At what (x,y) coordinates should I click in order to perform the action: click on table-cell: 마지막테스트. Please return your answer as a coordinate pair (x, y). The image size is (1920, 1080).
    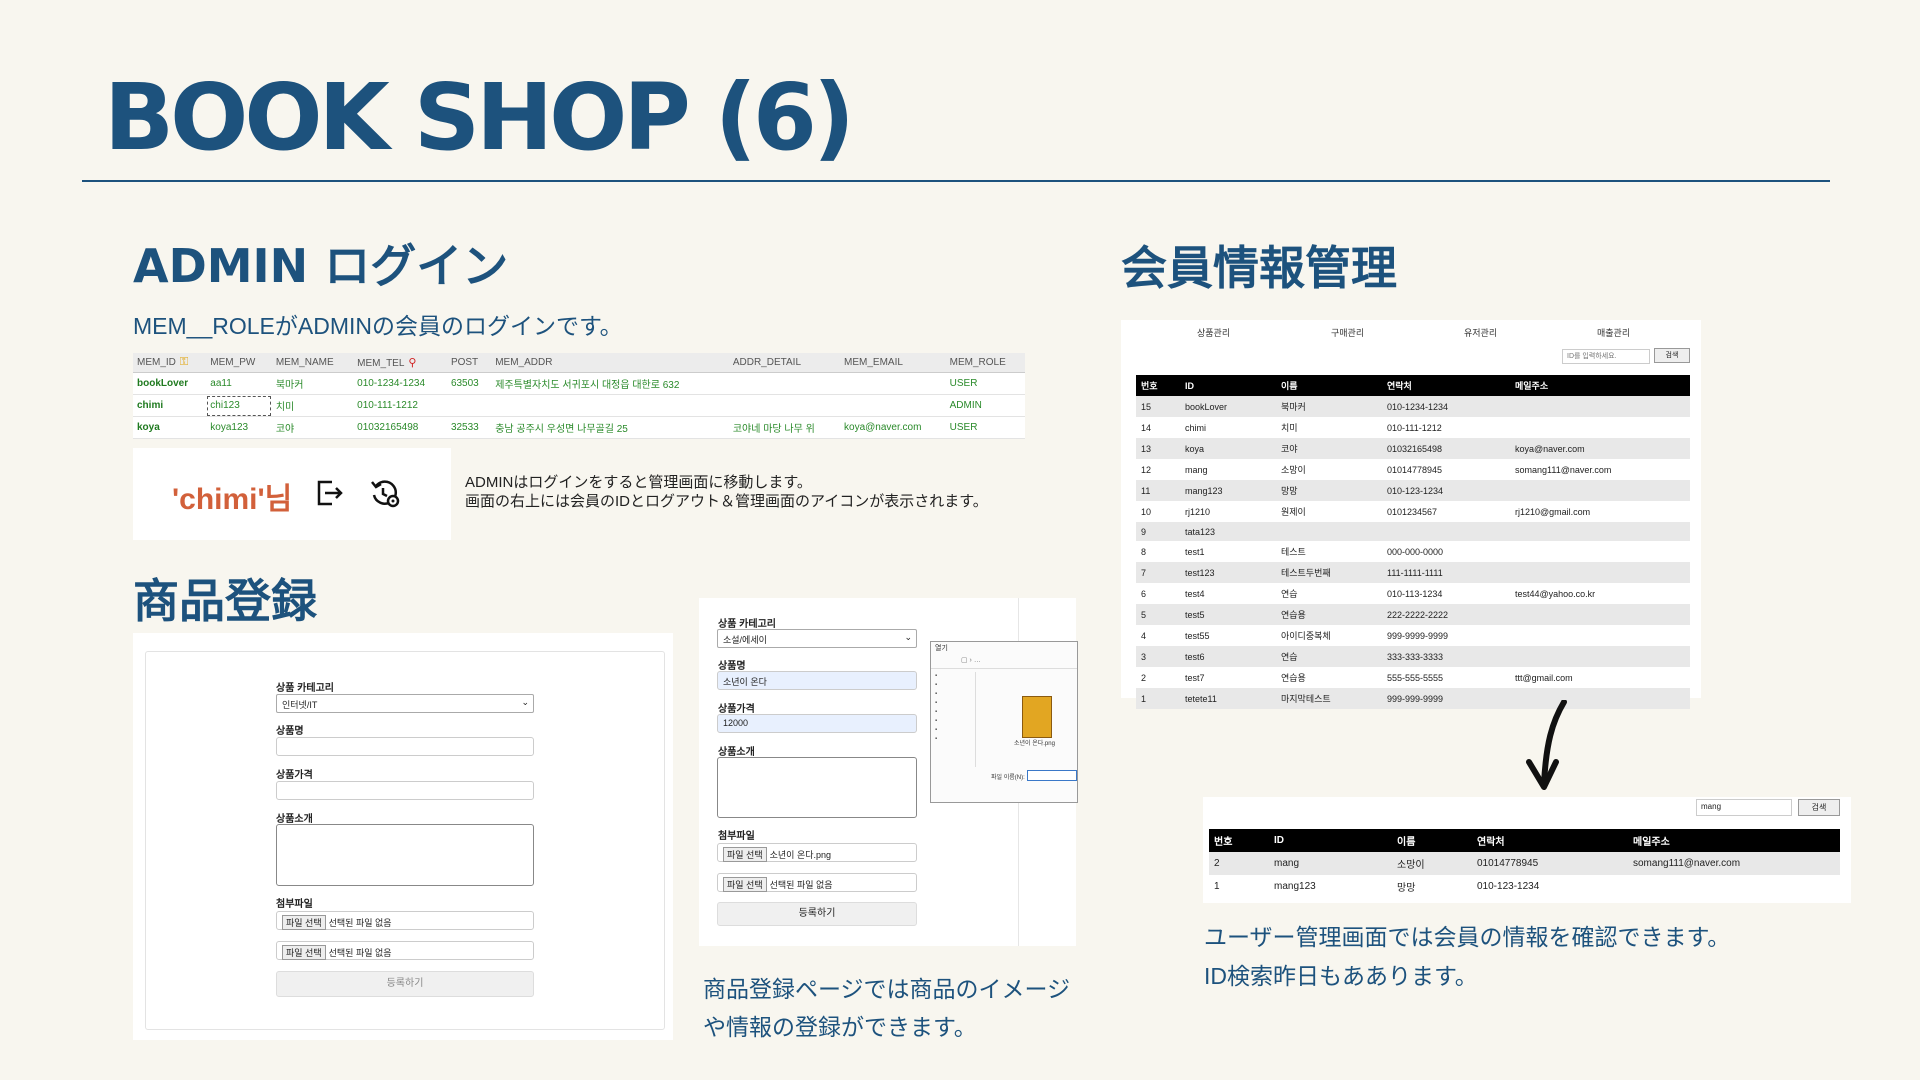
    Looking at the image, I should click on (1329, 698).